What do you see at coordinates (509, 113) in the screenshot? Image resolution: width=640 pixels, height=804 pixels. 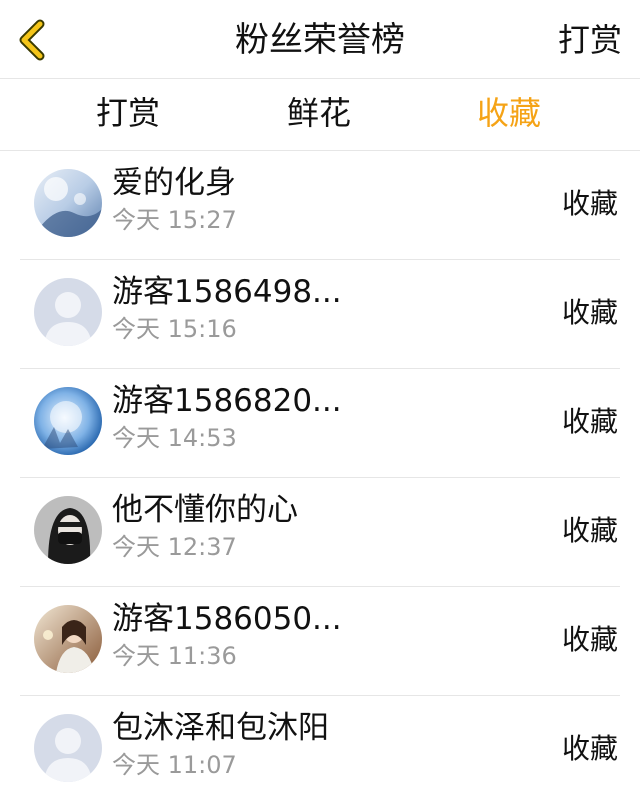 I see `tab-favorites: 收藏` at bounding box center [509, 113].